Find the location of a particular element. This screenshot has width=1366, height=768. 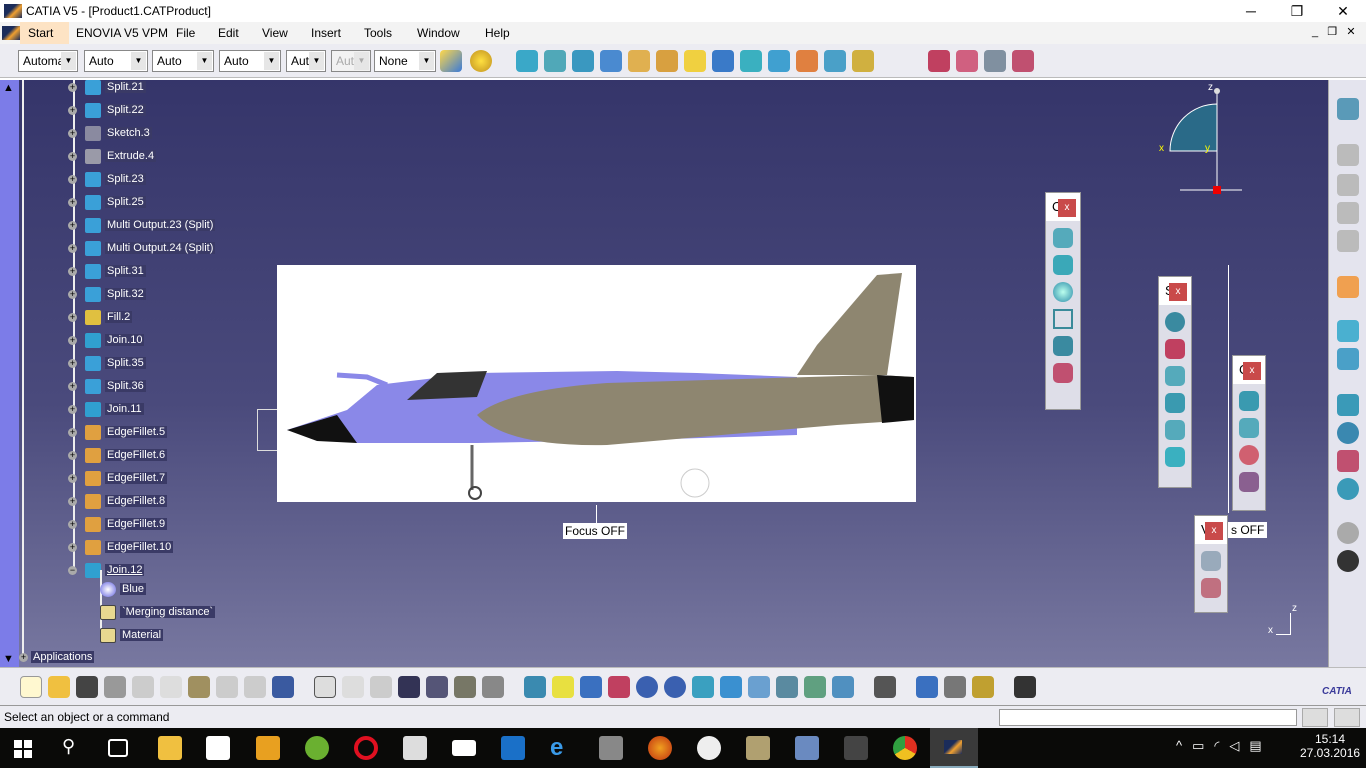

tree-item: + Split.23 is located at coordinates (107, 179).